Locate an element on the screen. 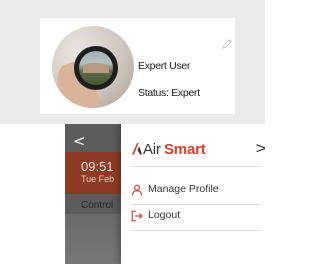 Image resolution: width=320 pixels, height=264 pixels. avatar-lens-graphic is located at coordinates (96, 68).